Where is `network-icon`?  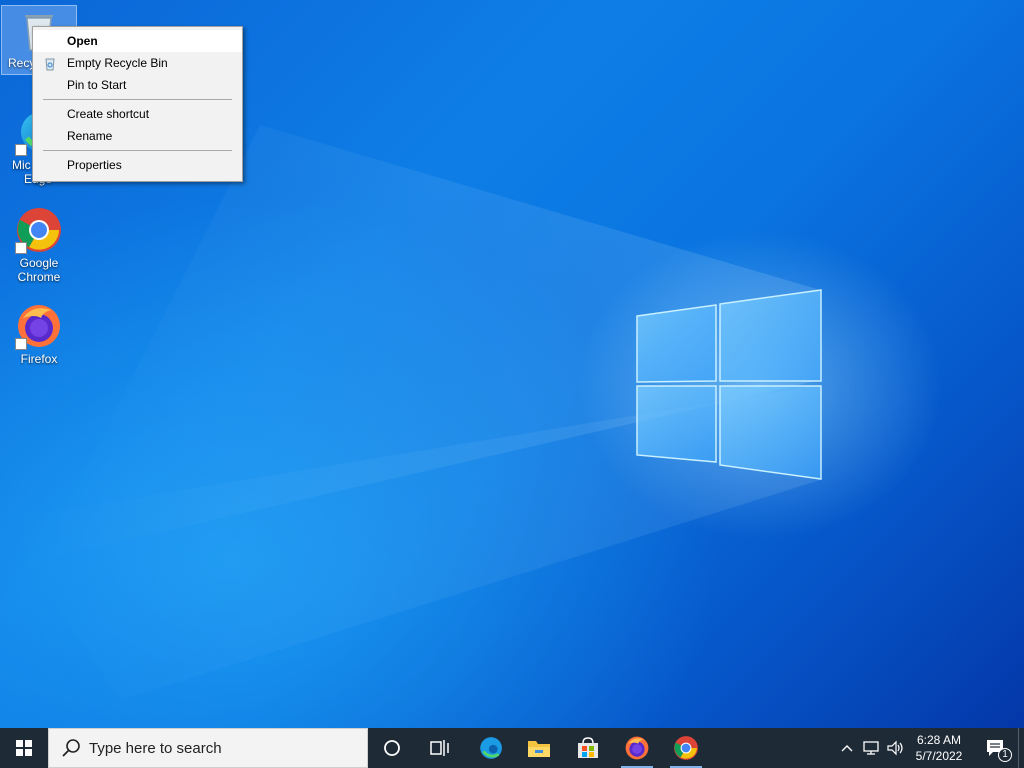 network-icon is located at coordinates (871, 748).